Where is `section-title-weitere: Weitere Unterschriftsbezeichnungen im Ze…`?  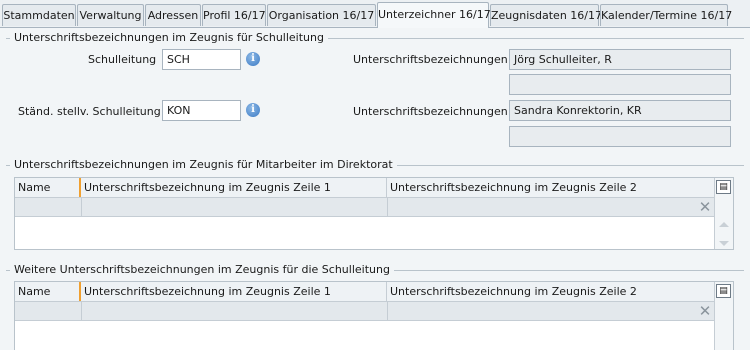
section-title-weitere: Weitere Unterschriftsbezeichnungen im Ze… is located at coordinates (202, 269).